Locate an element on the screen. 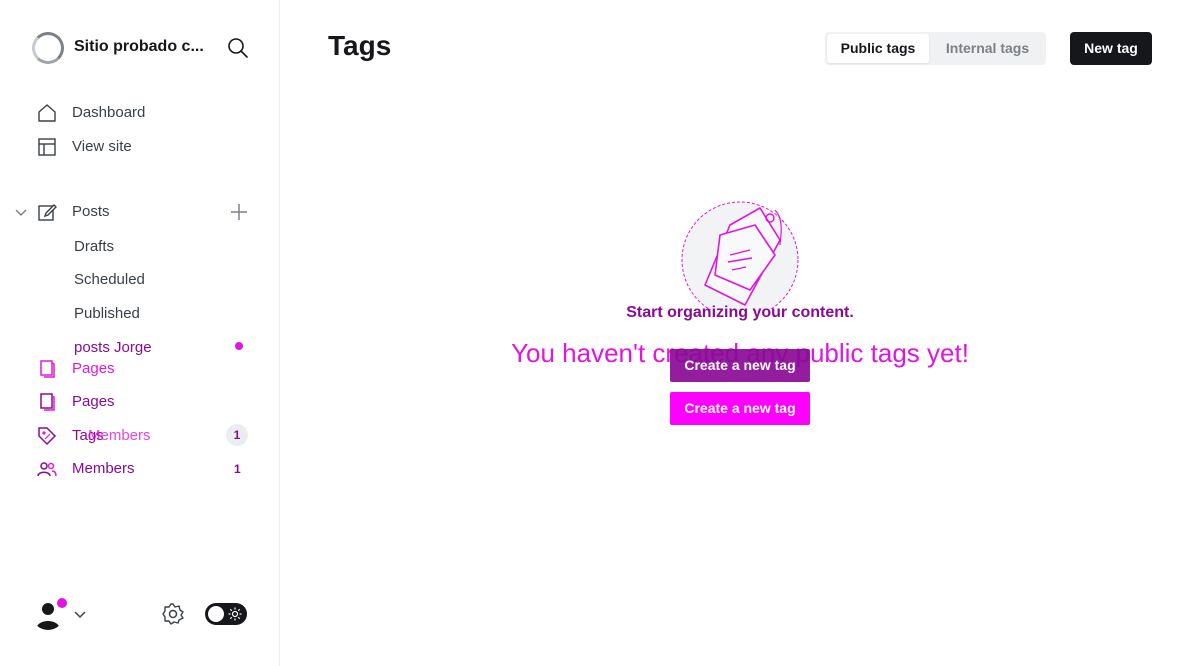 This screenshot has height=666, width=1200. search-icon is located at coordinates (238, 48).